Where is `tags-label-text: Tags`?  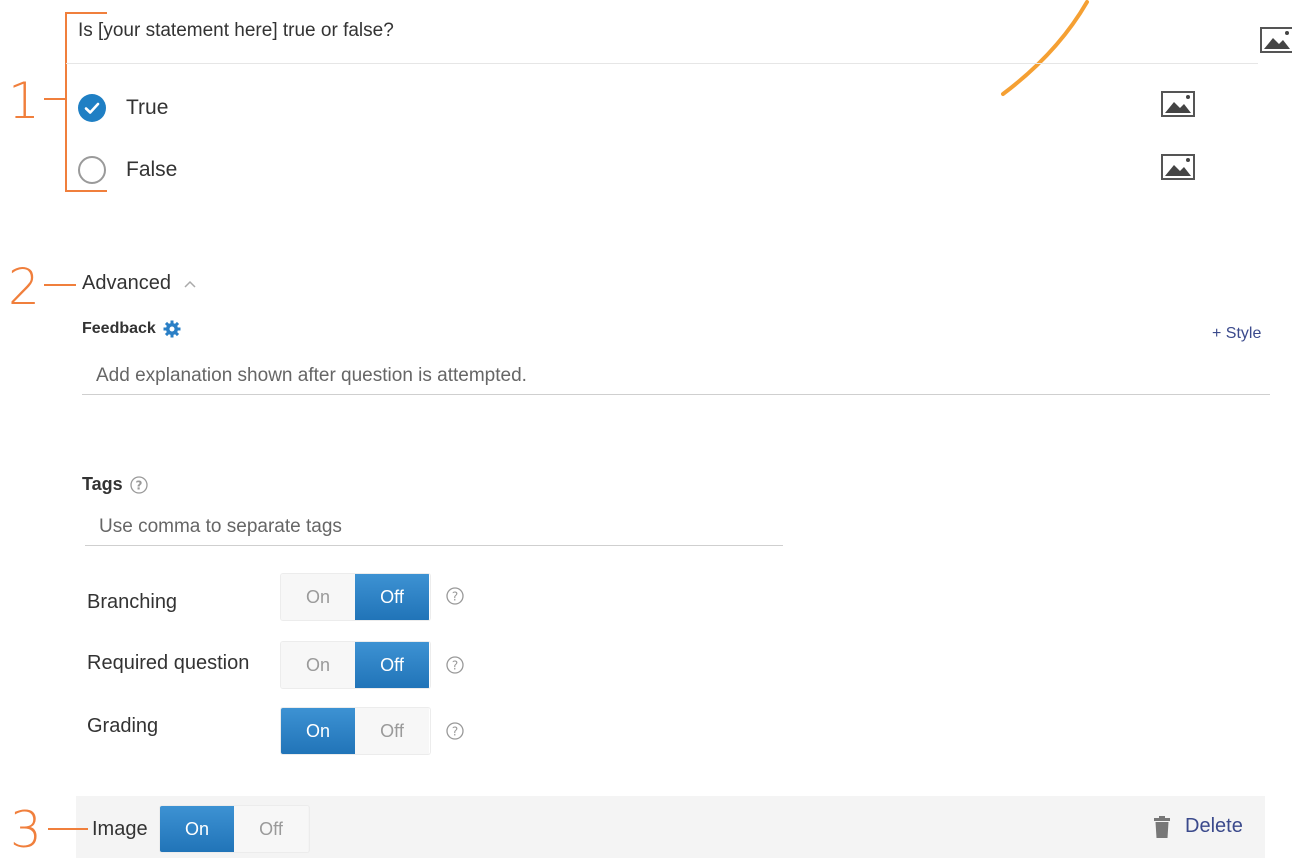
tags-label-text: Tags is located at coordinates (102, 484).